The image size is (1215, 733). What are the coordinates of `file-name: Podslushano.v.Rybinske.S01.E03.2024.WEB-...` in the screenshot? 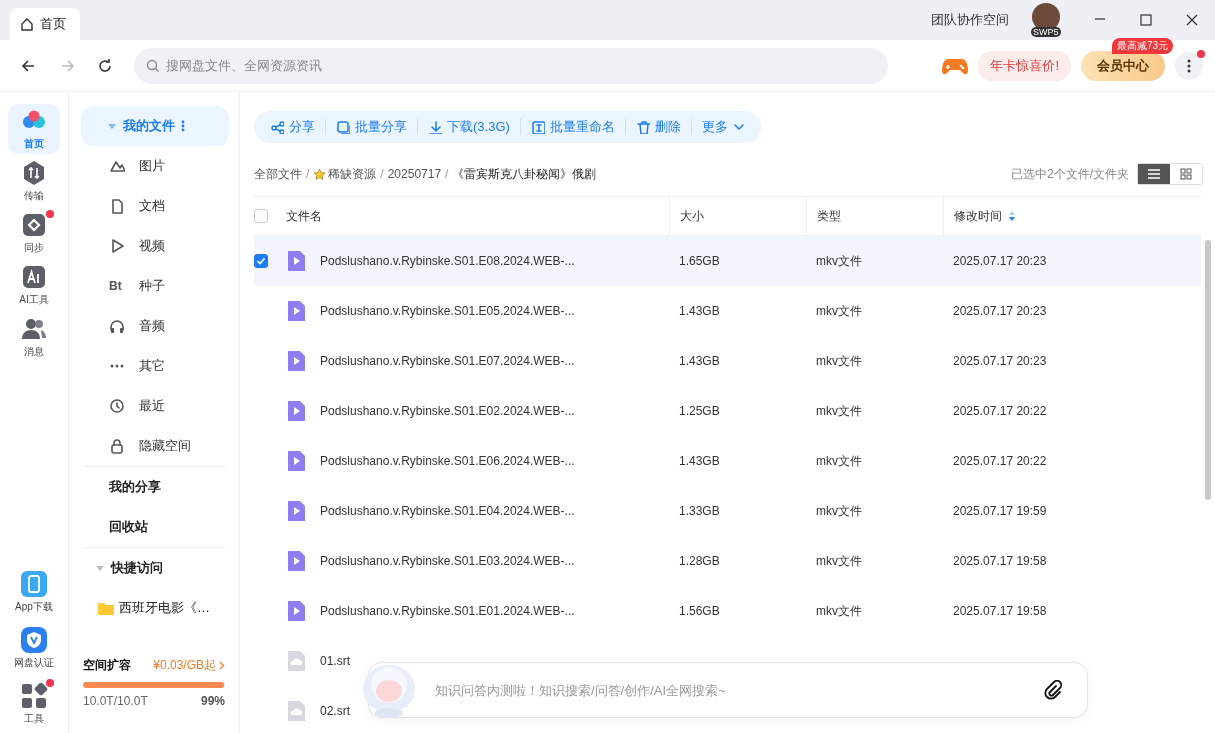 It's located at (447, 561).